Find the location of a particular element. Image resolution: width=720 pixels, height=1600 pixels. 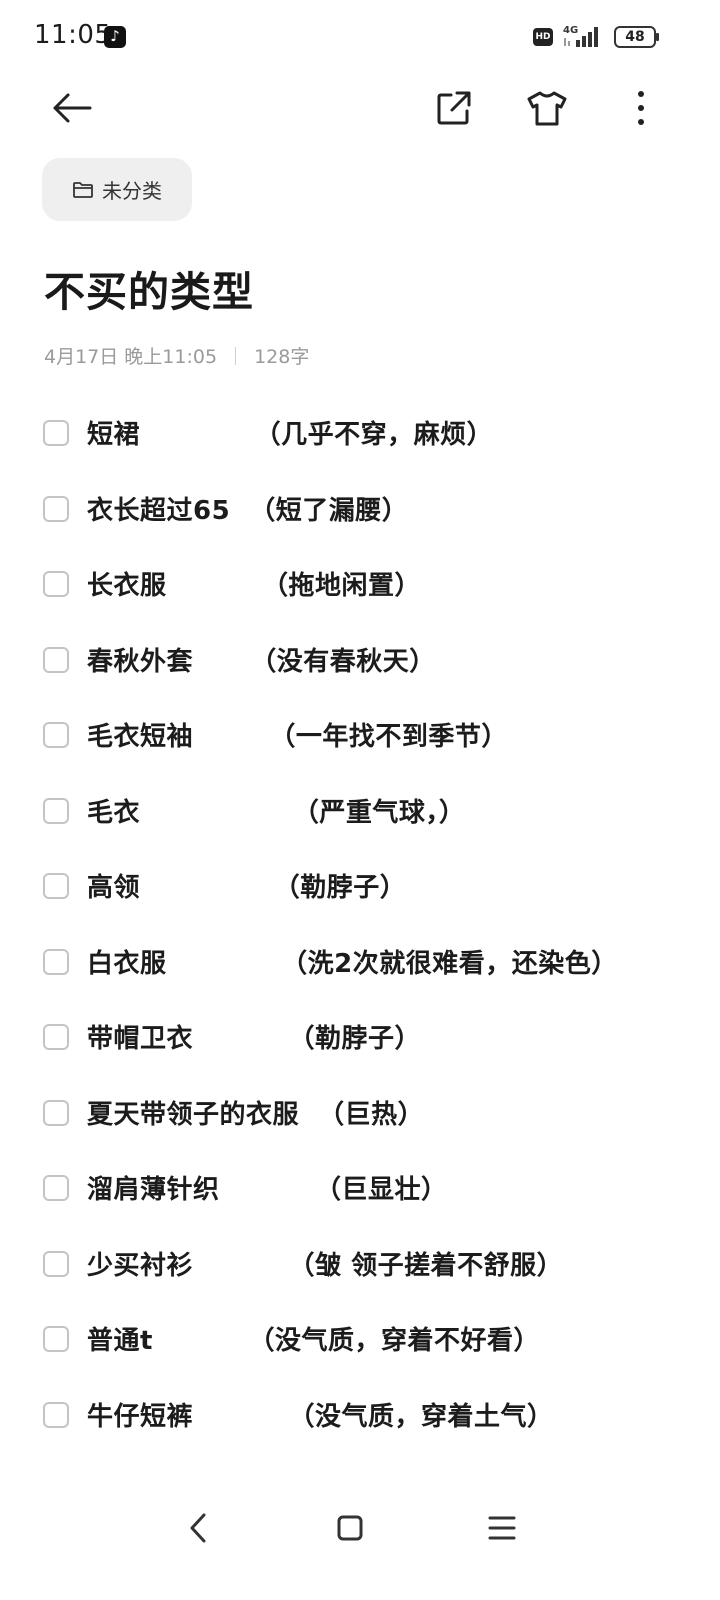

more-vertical-icon is located at coordinates (641, 108).